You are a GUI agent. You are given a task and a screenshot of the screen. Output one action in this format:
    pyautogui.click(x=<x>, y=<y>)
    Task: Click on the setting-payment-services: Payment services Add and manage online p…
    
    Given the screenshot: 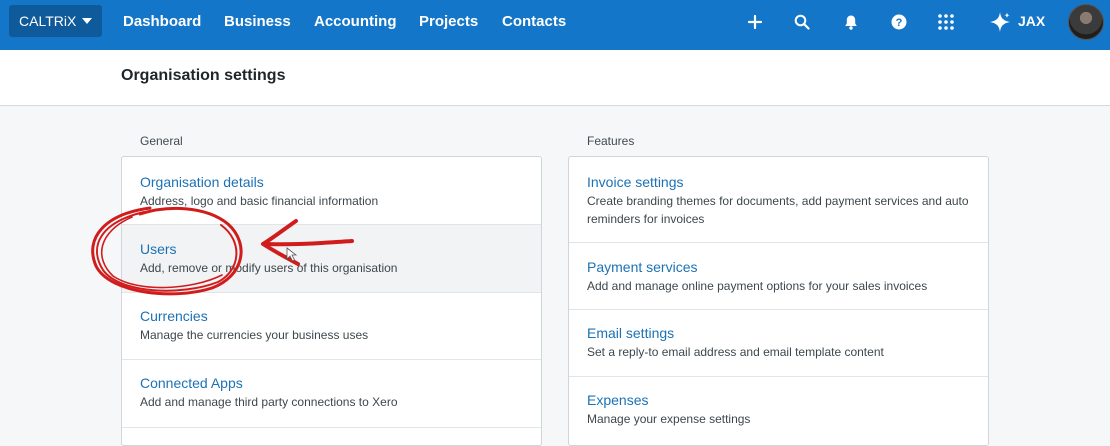 What is the action you would take?
    pyautogui.click(x=778, y=276)
    